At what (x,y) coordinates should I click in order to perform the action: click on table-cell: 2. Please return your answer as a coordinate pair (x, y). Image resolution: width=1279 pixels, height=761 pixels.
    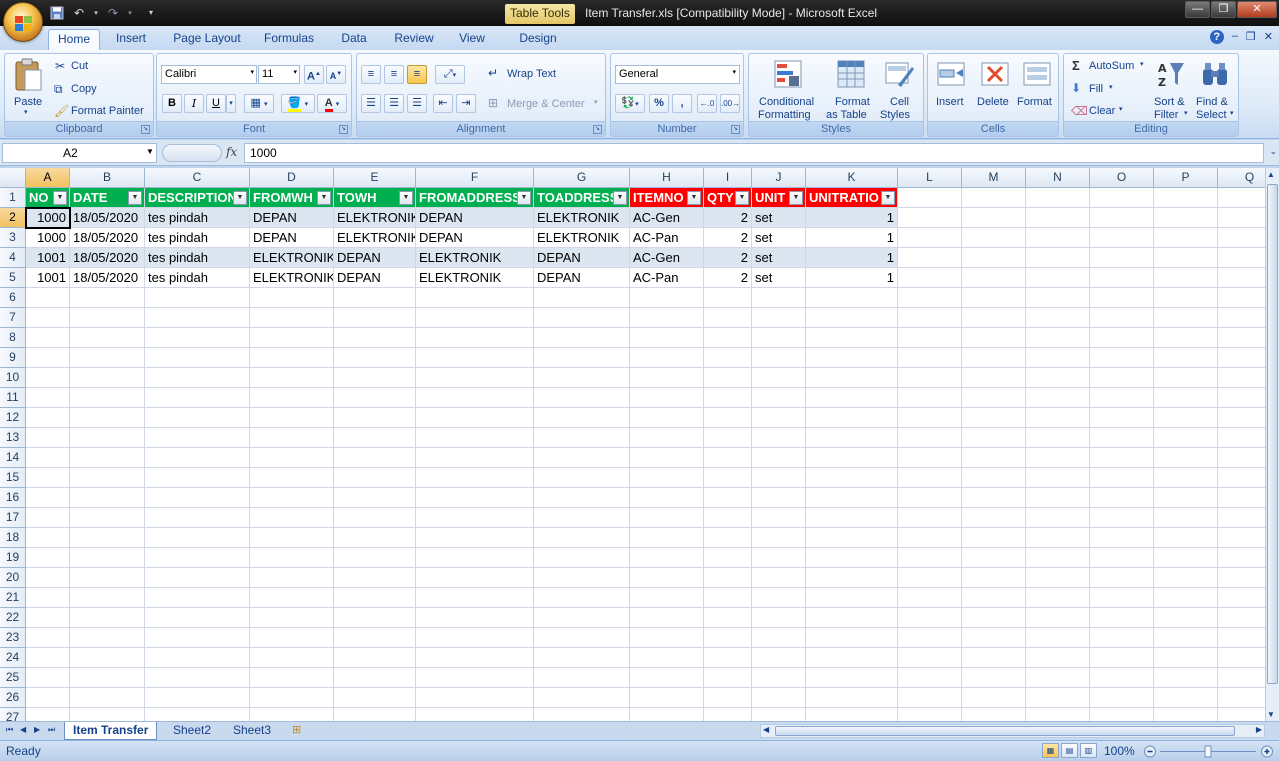
    Looking at the image, I should click on (728, 258).